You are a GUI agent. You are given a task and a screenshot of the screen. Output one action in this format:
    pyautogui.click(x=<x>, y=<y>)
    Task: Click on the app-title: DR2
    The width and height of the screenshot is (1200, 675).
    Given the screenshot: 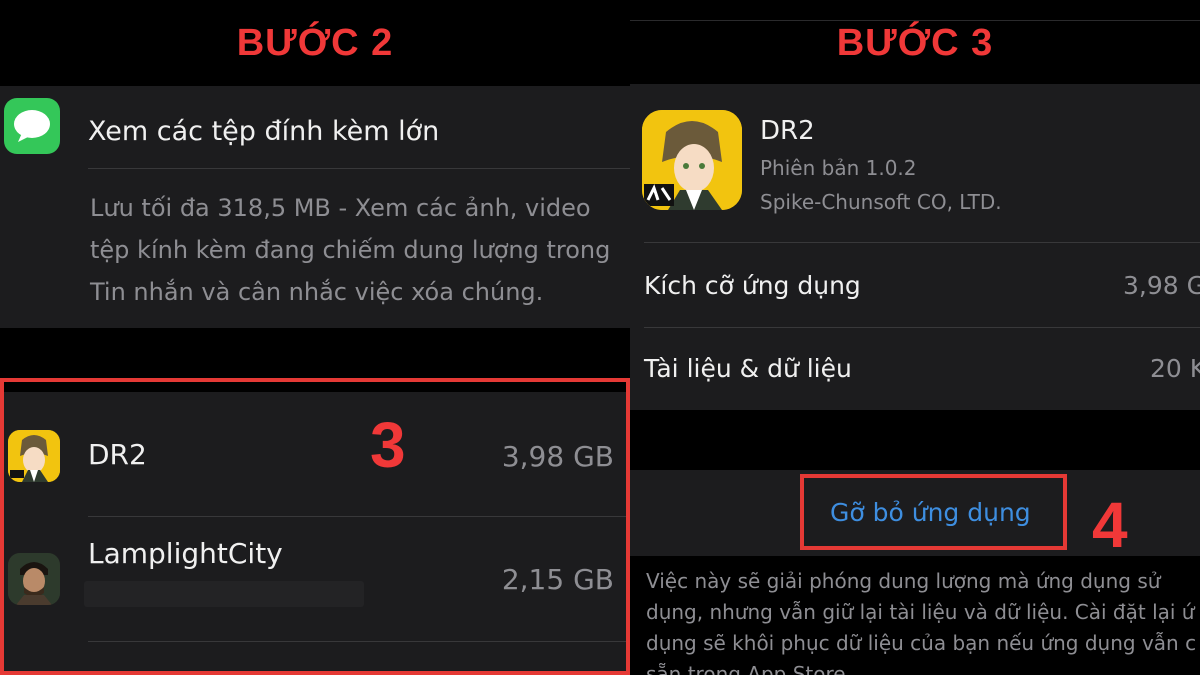 What is the action you would take?
    pyautogui.click(x=787, y=131)
    